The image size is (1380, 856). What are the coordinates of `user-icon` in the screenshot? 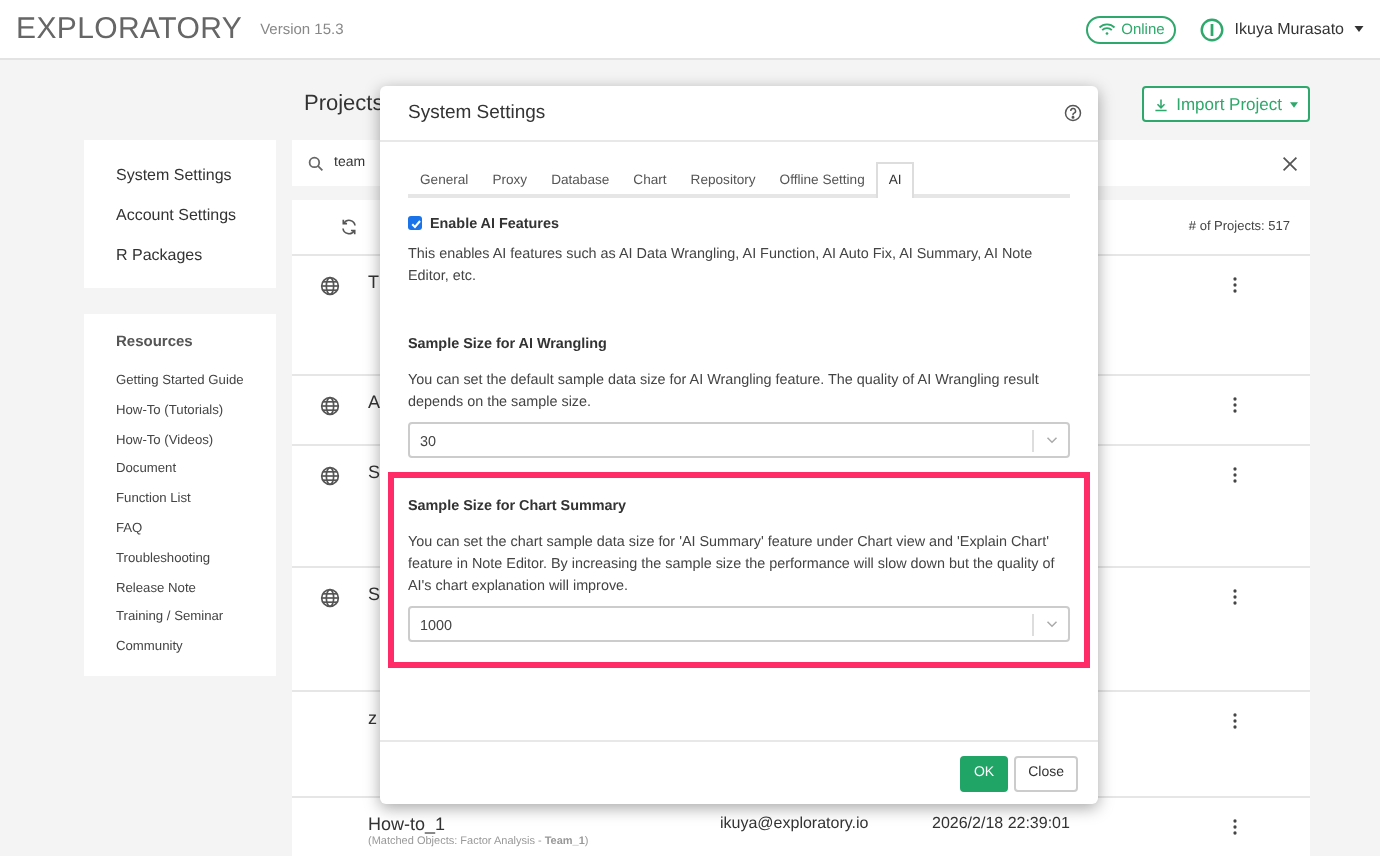 It's located at (1212, 29).